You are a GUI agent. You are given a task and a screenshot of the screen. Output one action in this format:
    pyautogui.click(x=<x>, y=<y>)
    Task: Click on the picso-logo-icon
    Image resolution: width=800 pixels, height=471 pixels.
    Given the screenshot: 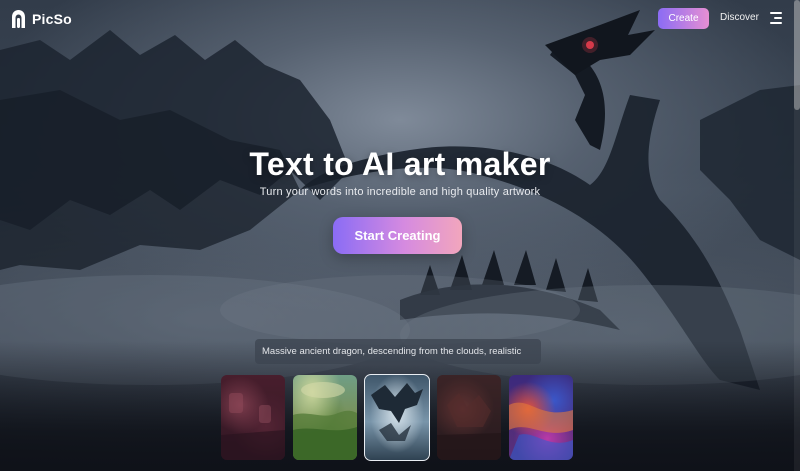 What is the action you would take?
    pyautogui.click(x=18, y=19)
    